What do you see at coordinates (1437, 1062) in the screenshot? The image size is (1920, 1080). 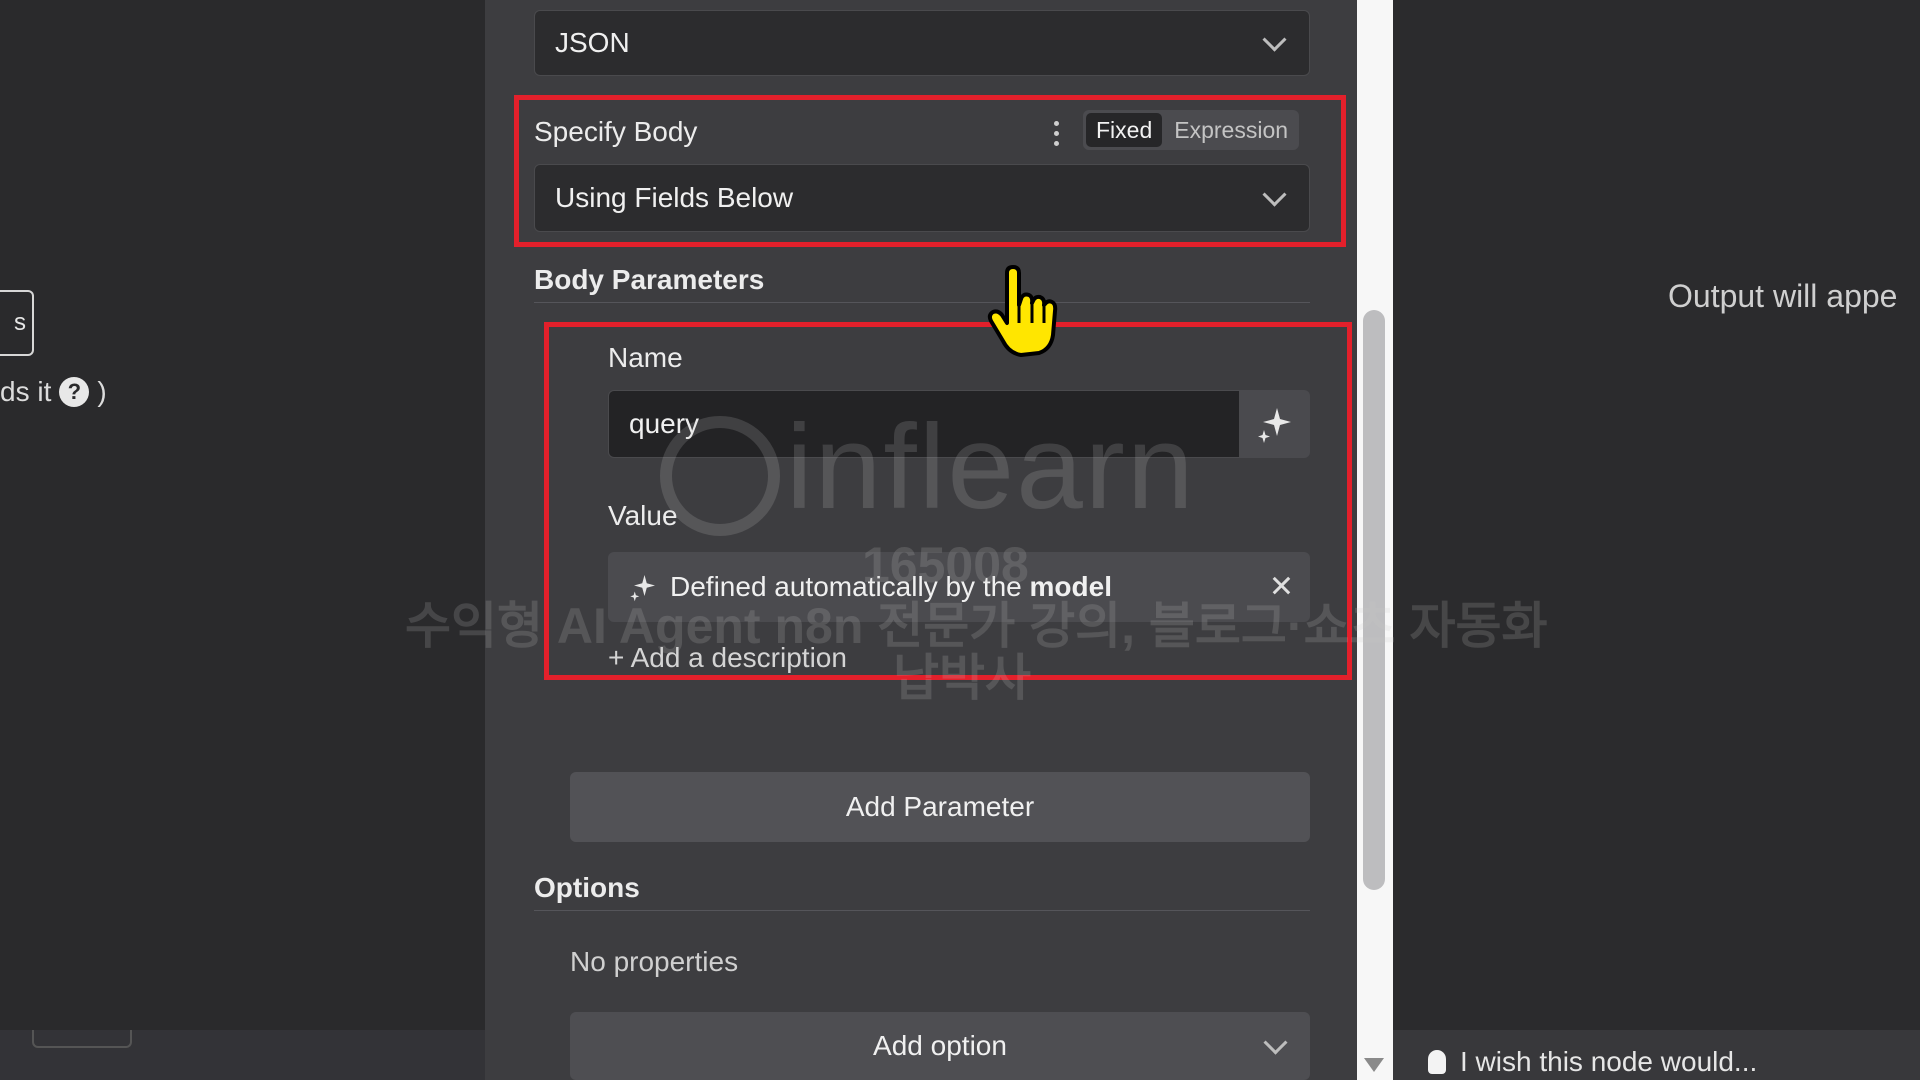 I see `lightbulb-icon` at bounding box center [1437, 1062].